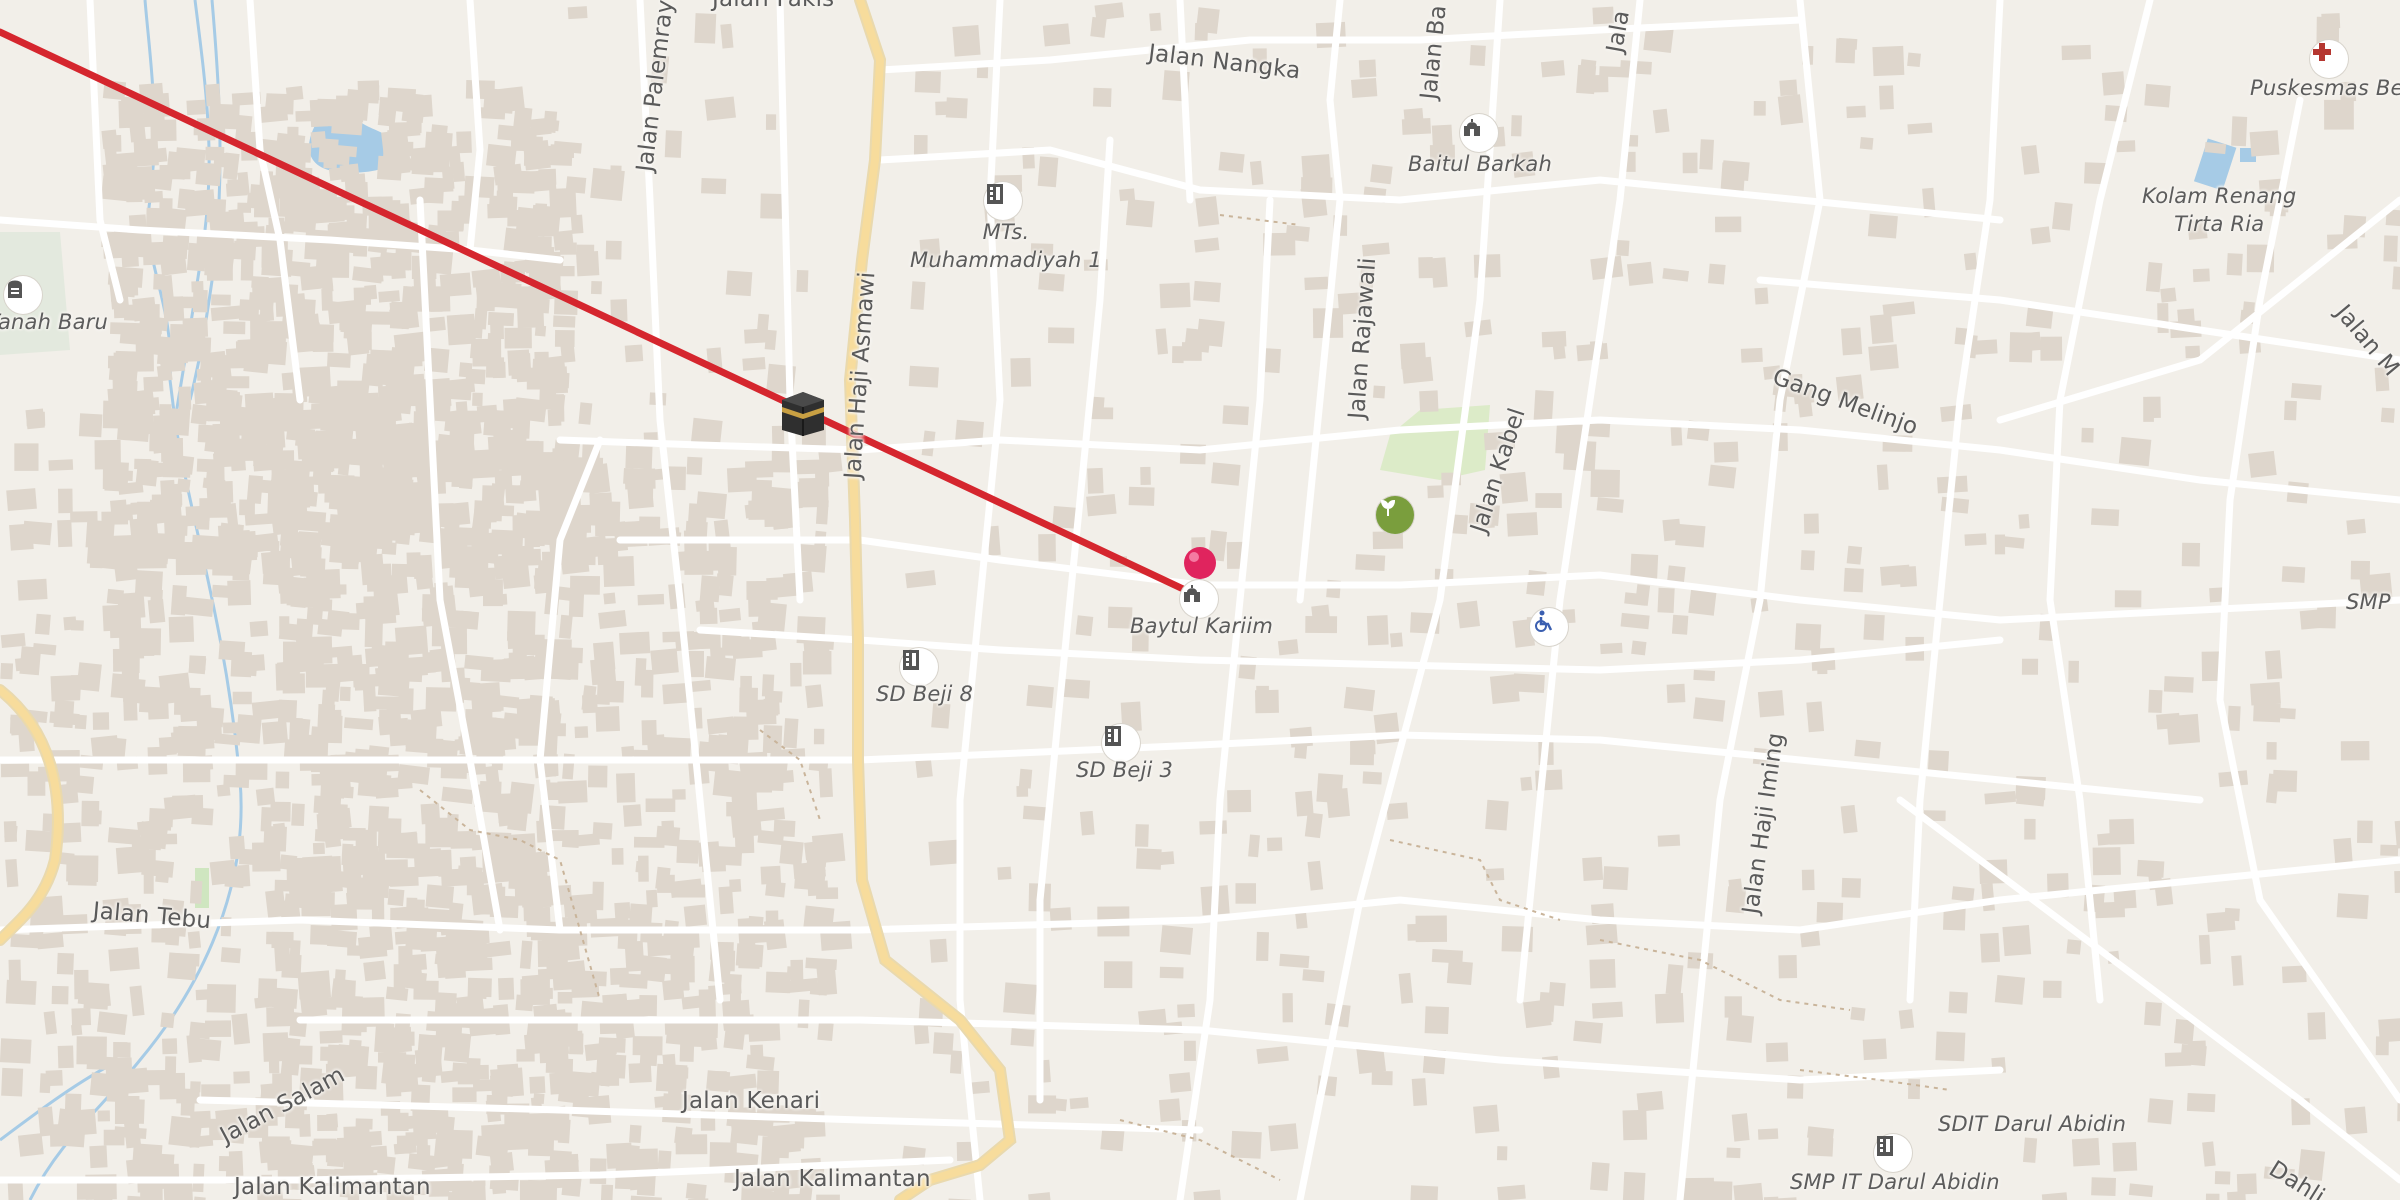 The height and width of the screenshot is (1200, 2400). What do you see at coordinates (23, 295) in the screenshot?
I see `cemetery-icon` at bounding box center [23, 295].